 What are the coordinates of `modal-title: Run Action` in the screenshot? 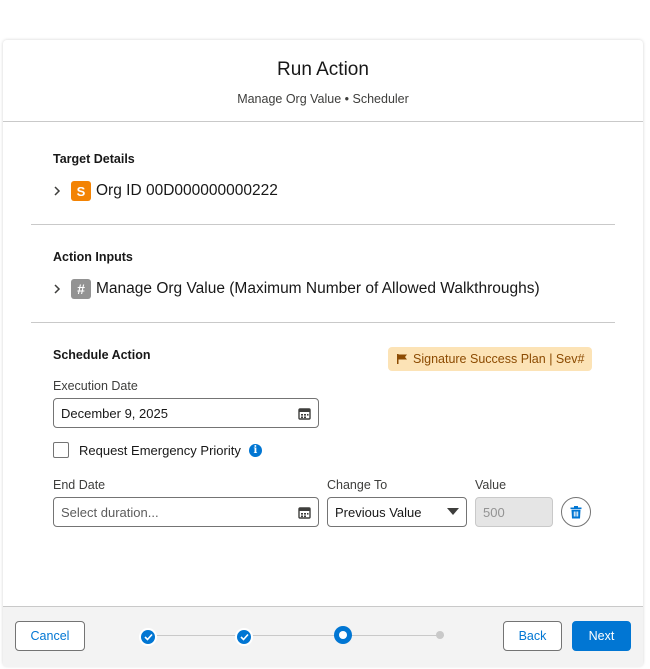 It's located at (323, 69).